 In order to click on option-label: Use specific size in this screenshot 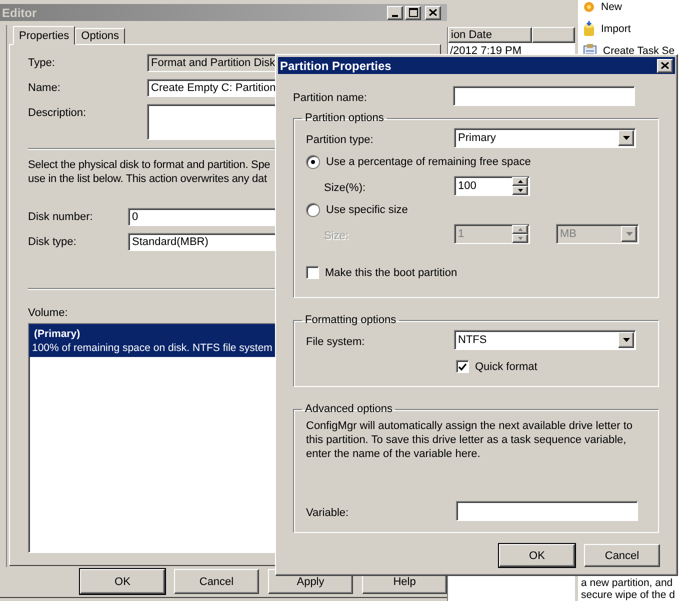, I will do `click(367, 210)`.